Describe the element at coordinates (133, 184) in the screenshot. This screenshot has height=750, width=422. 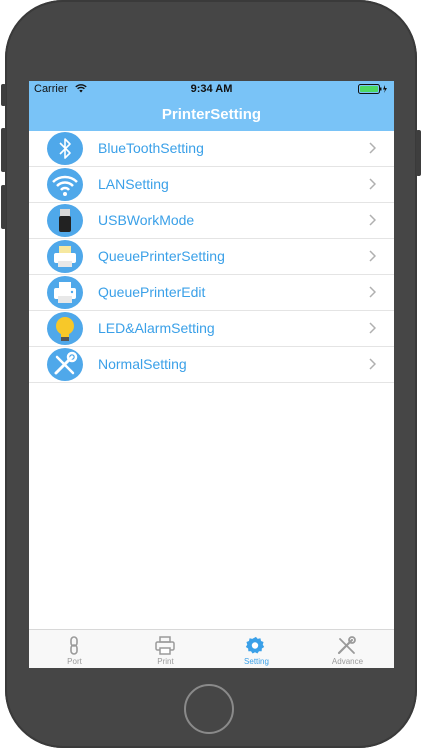
I see `setting-label: LANSetting` at that location.